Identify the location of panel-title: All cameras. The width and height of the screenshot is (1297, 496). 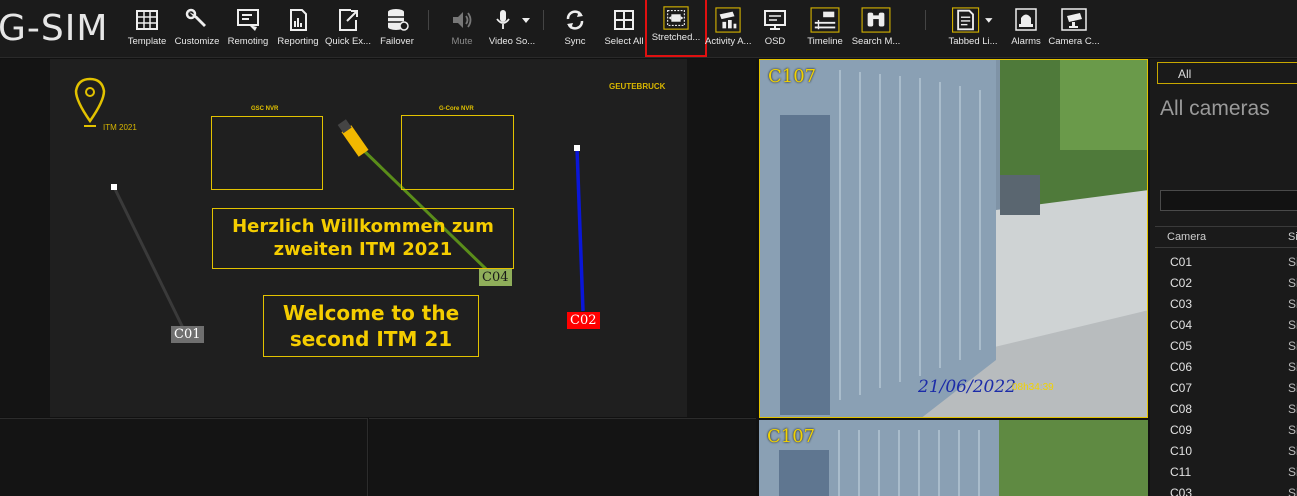
(1215, 108).